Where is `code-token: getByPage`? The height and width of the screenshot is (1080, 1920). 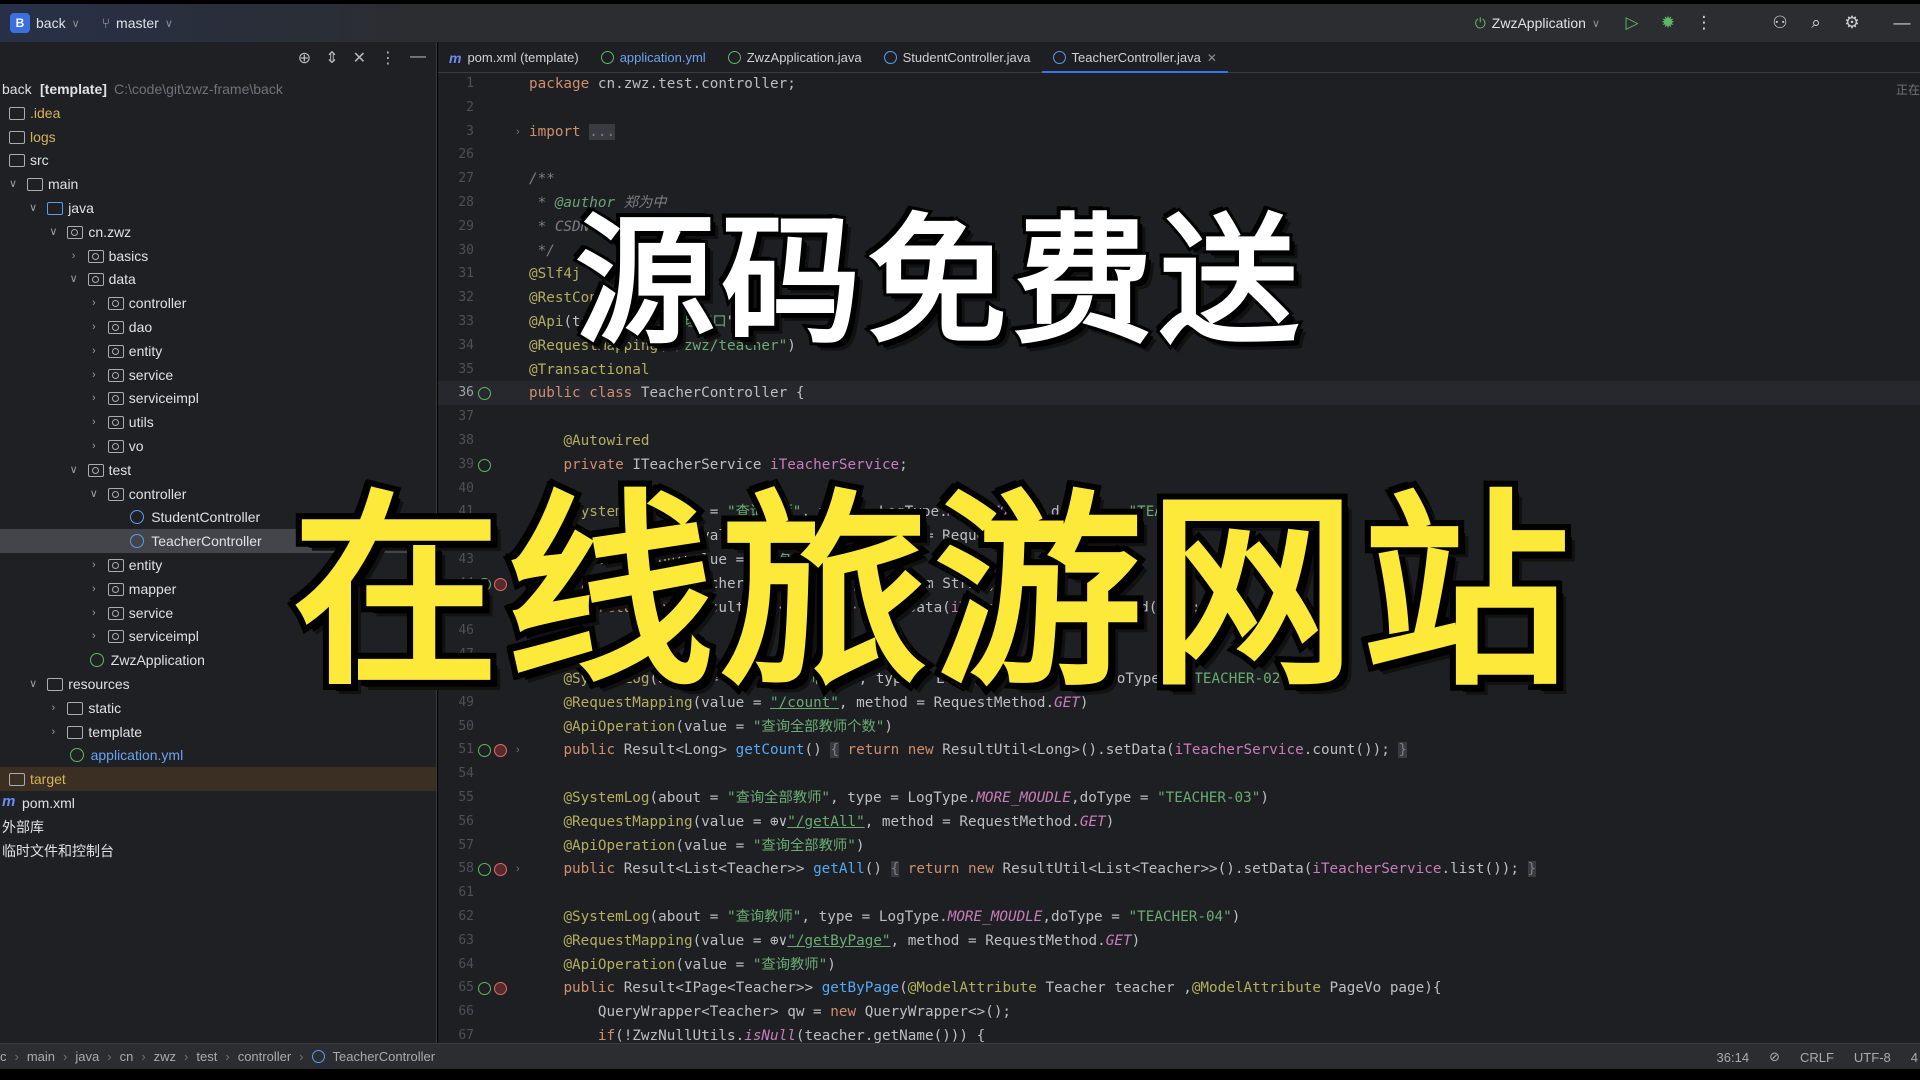
code-token: getByPage is located at coordinates (860, 988).